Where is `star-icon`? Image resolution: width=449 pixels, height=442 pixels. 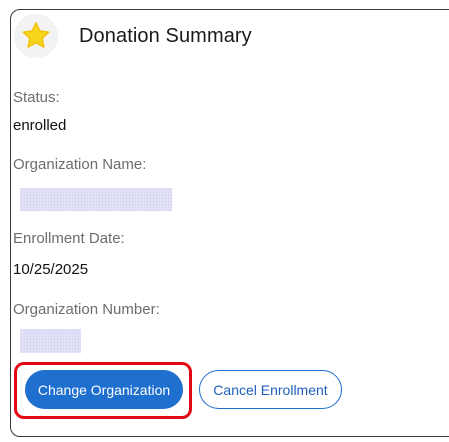
star-icon is located at coordinates (36, 35).